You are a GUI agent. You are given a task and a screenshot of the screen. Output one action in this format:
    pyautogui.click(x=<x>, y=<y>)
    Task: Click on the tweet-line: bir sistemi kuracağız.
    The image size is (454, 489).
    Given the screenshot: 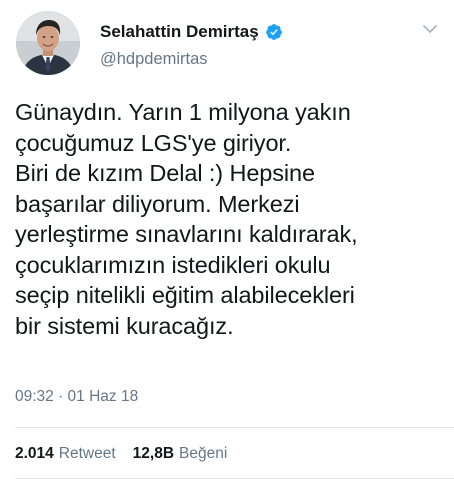 What is the action you would take?
    pyautogui.click(x=124, y=325)
    